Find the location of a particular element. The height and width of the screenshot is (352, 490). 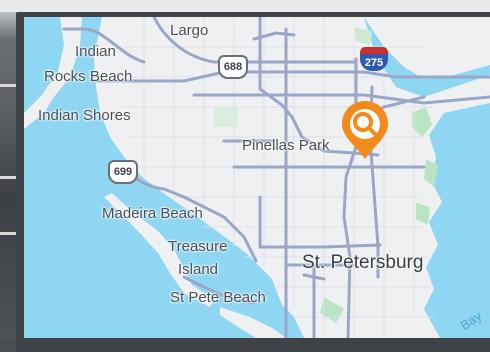

place-label-treasure-line1: Treasure is located at coordinates (198, 246).